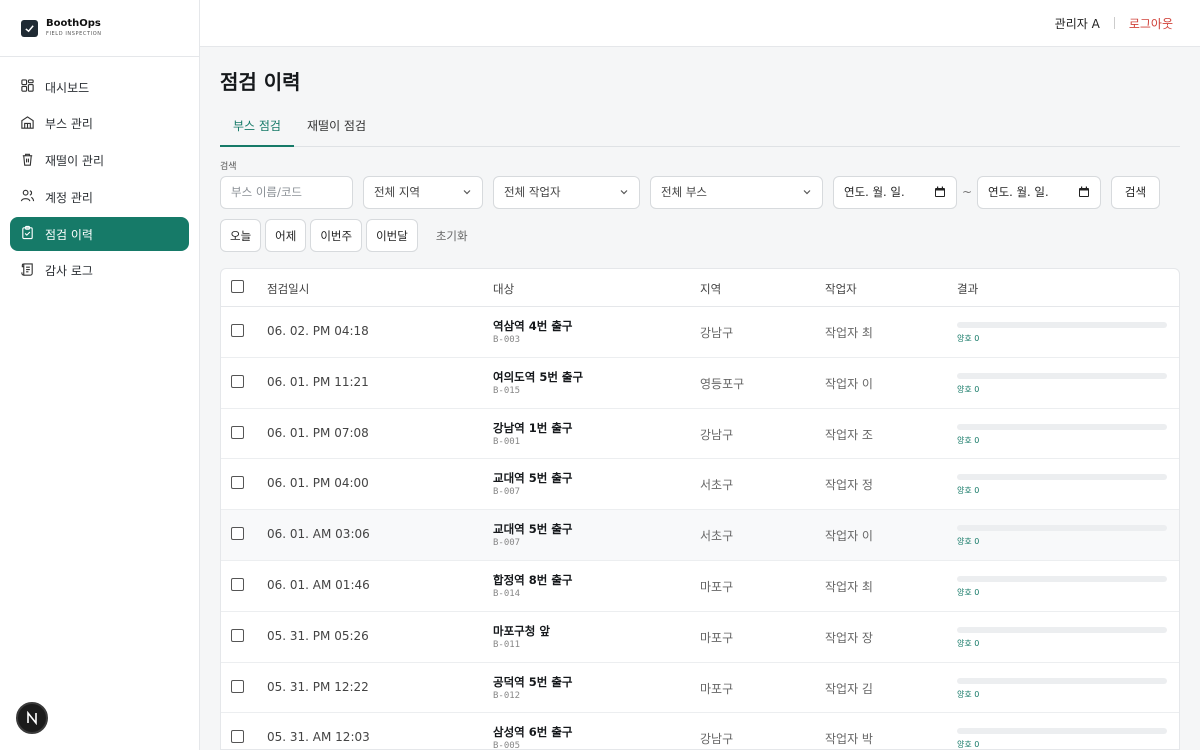 The width and height of the screenshot is (1200, 750). I want to click on row-worker: 작업자 최, so click(849, 333).